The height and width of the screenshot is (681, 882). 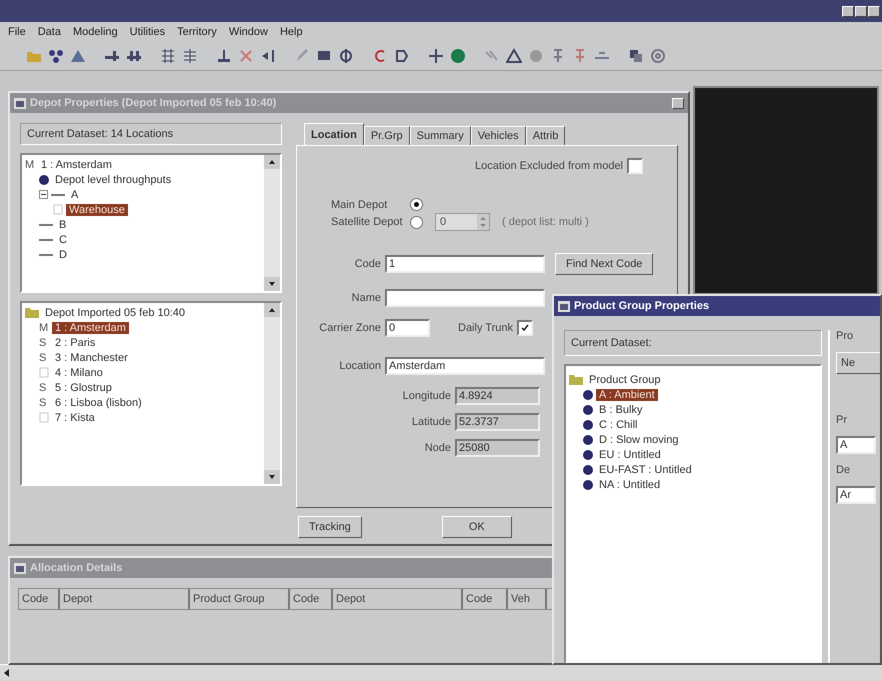 What do you see at coordinates (630, 454) in the screenshot?
I see `tree-item: EU : Untitled` at bounding box center [630, 454].